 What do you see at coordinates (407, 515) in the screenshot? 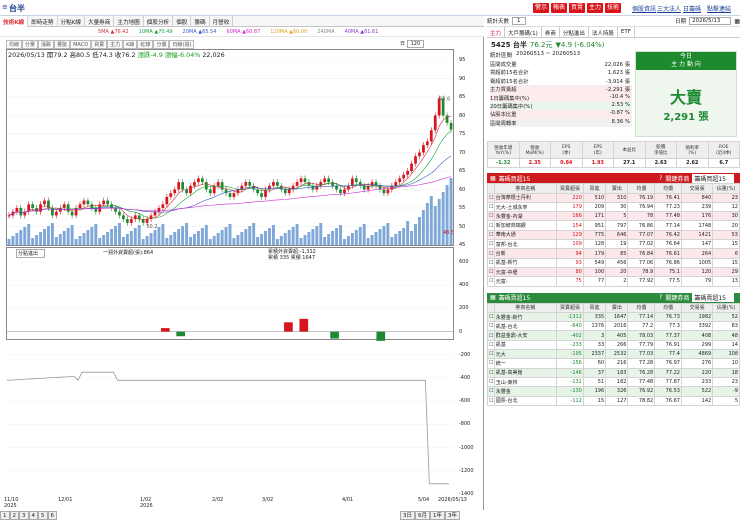
I see `period-3d: 3日` at bounding box center [407, 515].